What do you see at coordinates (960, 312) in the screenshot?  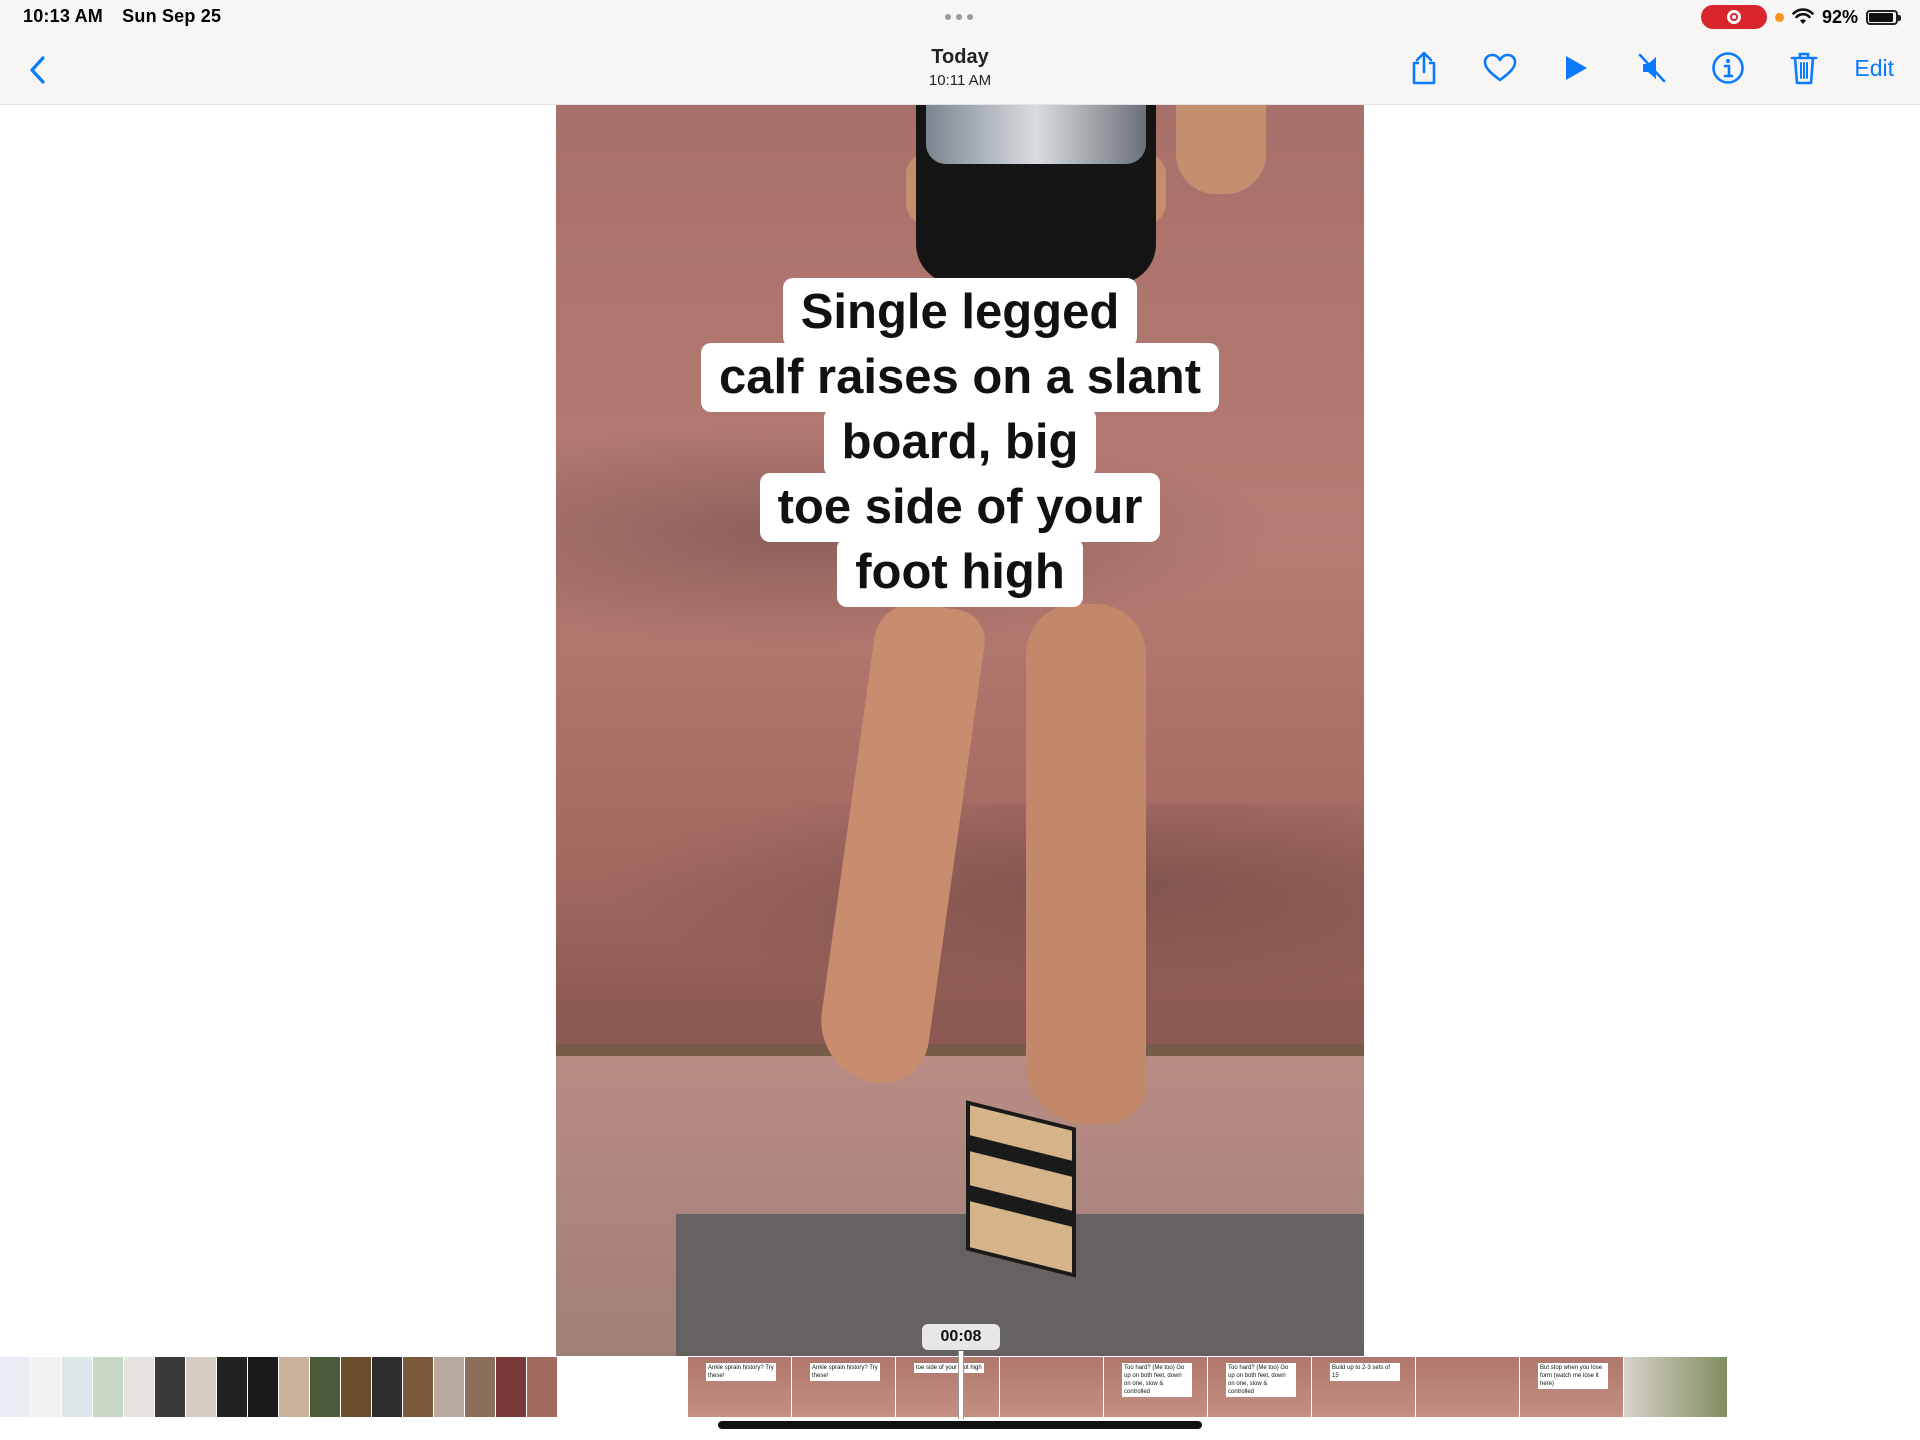 I see `caption-line: Single legged` at bounding box center [960, 312].